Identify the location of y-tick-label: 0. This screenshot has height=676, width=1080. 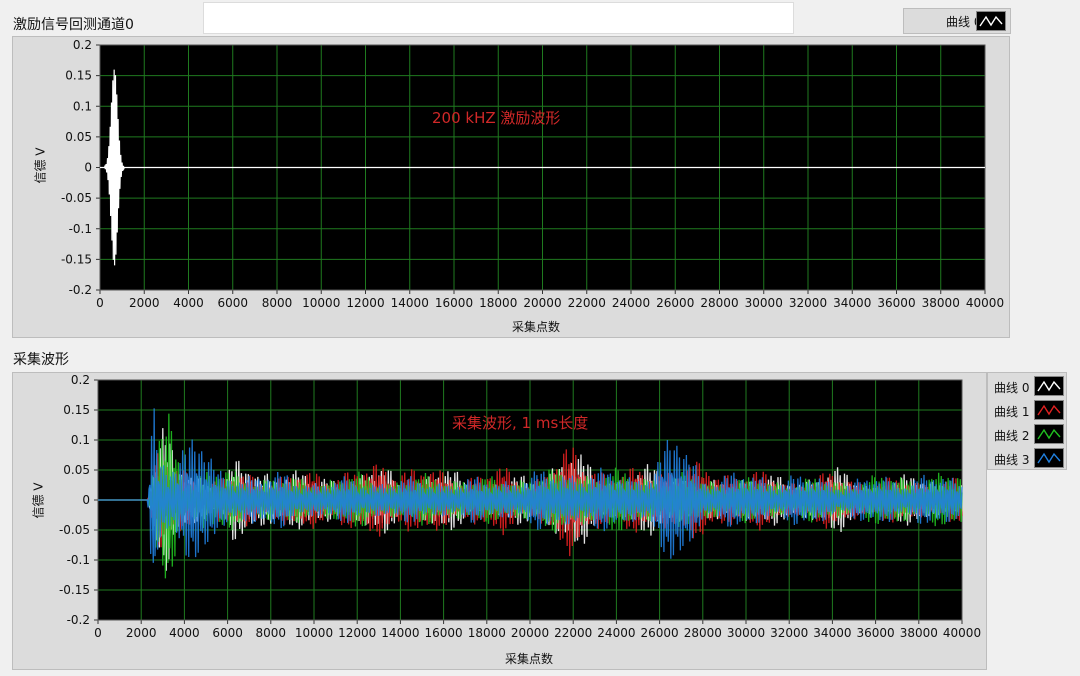
(86, 500).